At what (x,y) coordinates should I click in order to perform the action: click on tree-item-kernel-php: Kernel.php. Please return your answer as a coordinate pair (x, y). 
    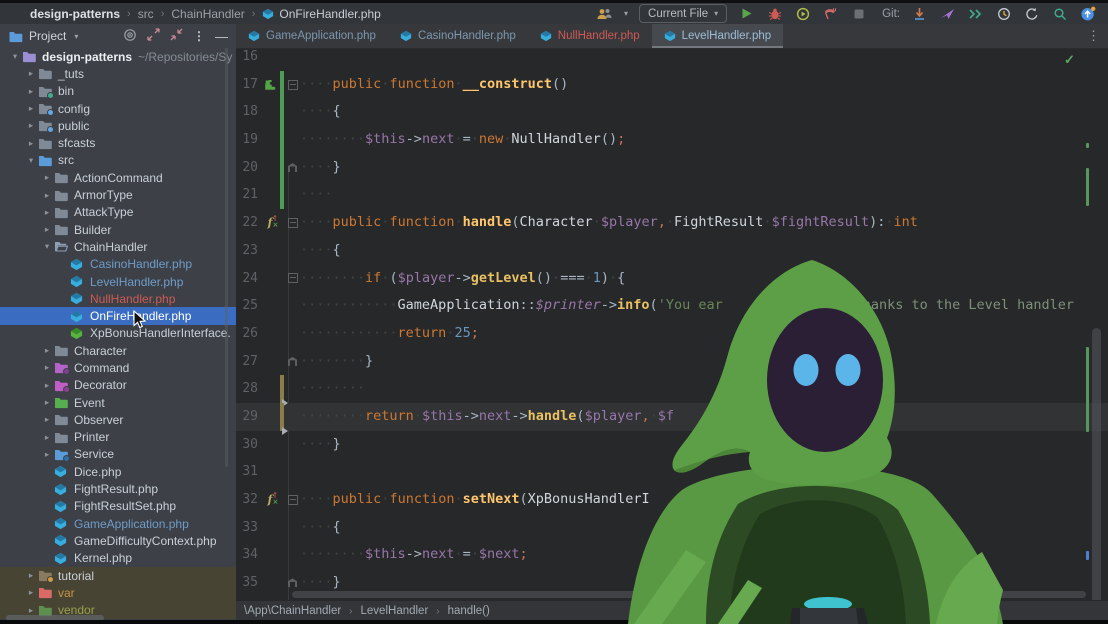
    Looking at the image, I should click on (118, 558).